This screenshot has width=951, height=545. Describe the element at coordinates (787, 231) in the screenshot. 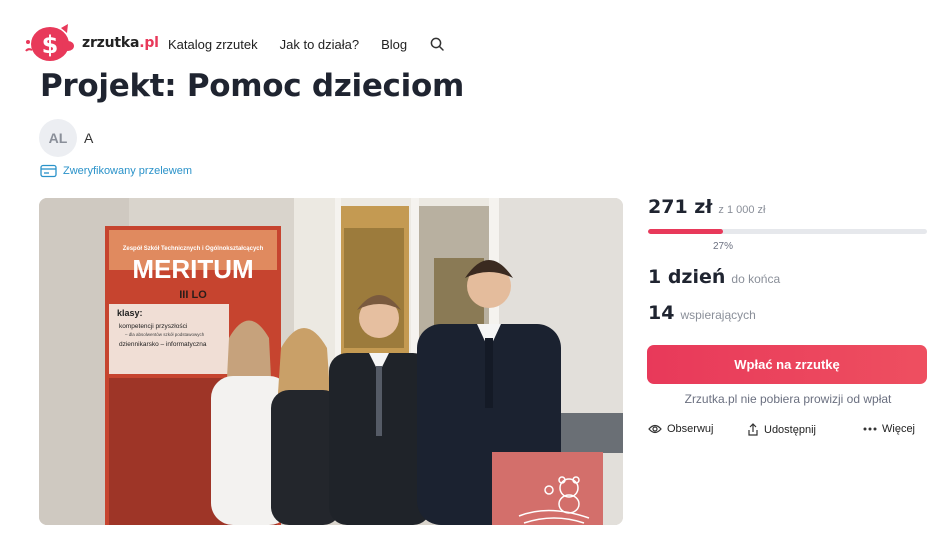

I see `progress-bar` at that location.